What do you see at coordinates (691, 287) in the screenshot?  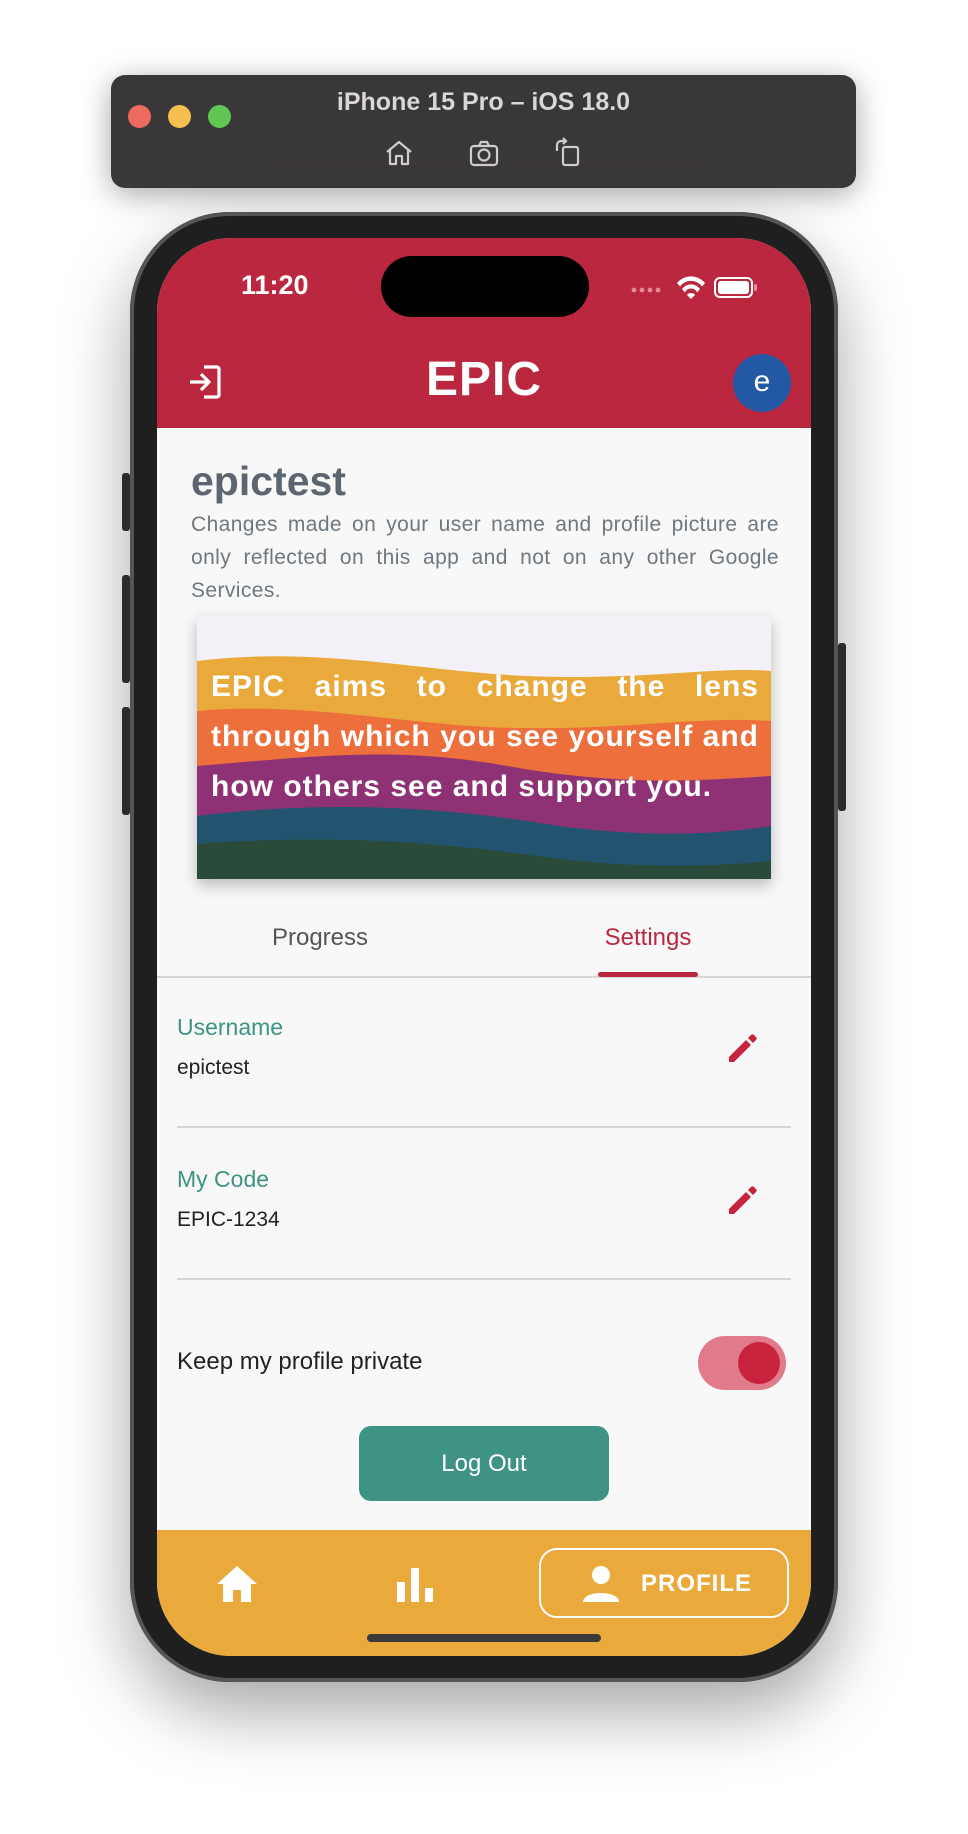 I see `wifi-icon` at bounding box center [691, 287].